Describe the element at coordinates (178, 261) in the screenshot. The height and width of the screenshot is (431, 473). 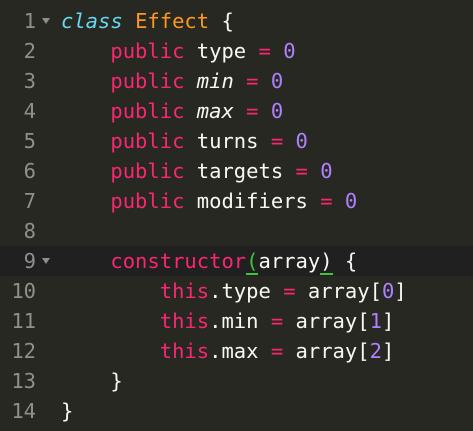
I see `code-token: constructor` at that location.